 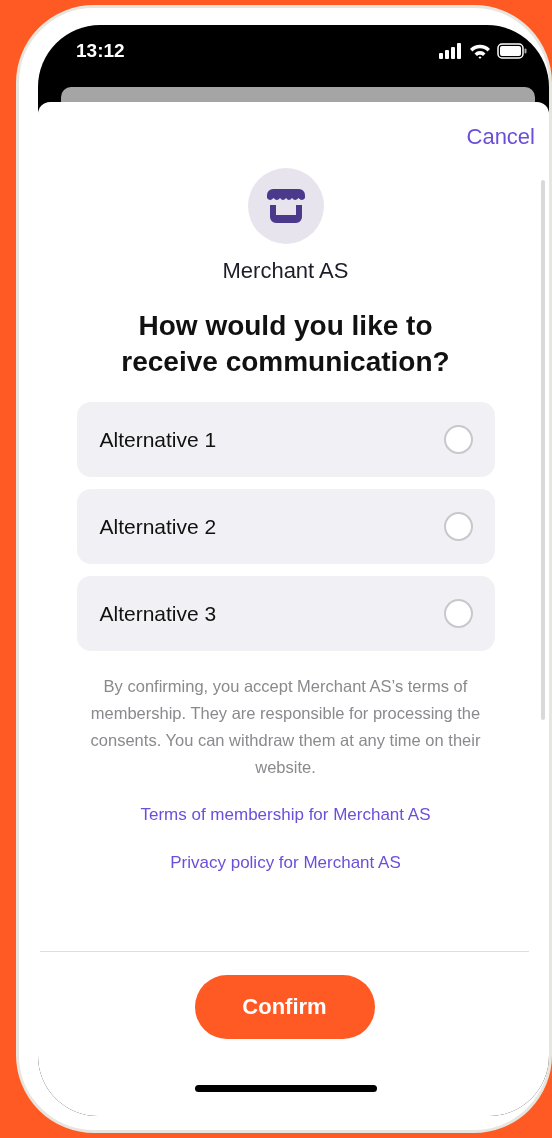 I want to click on option-row: Alternative 2, so click(x=285, y=526).